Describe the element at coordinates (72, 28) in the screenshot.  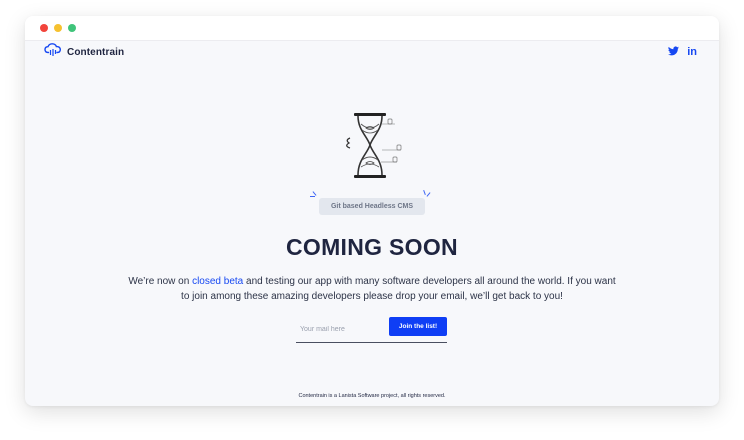
I see `maximize-window-button` at that location.